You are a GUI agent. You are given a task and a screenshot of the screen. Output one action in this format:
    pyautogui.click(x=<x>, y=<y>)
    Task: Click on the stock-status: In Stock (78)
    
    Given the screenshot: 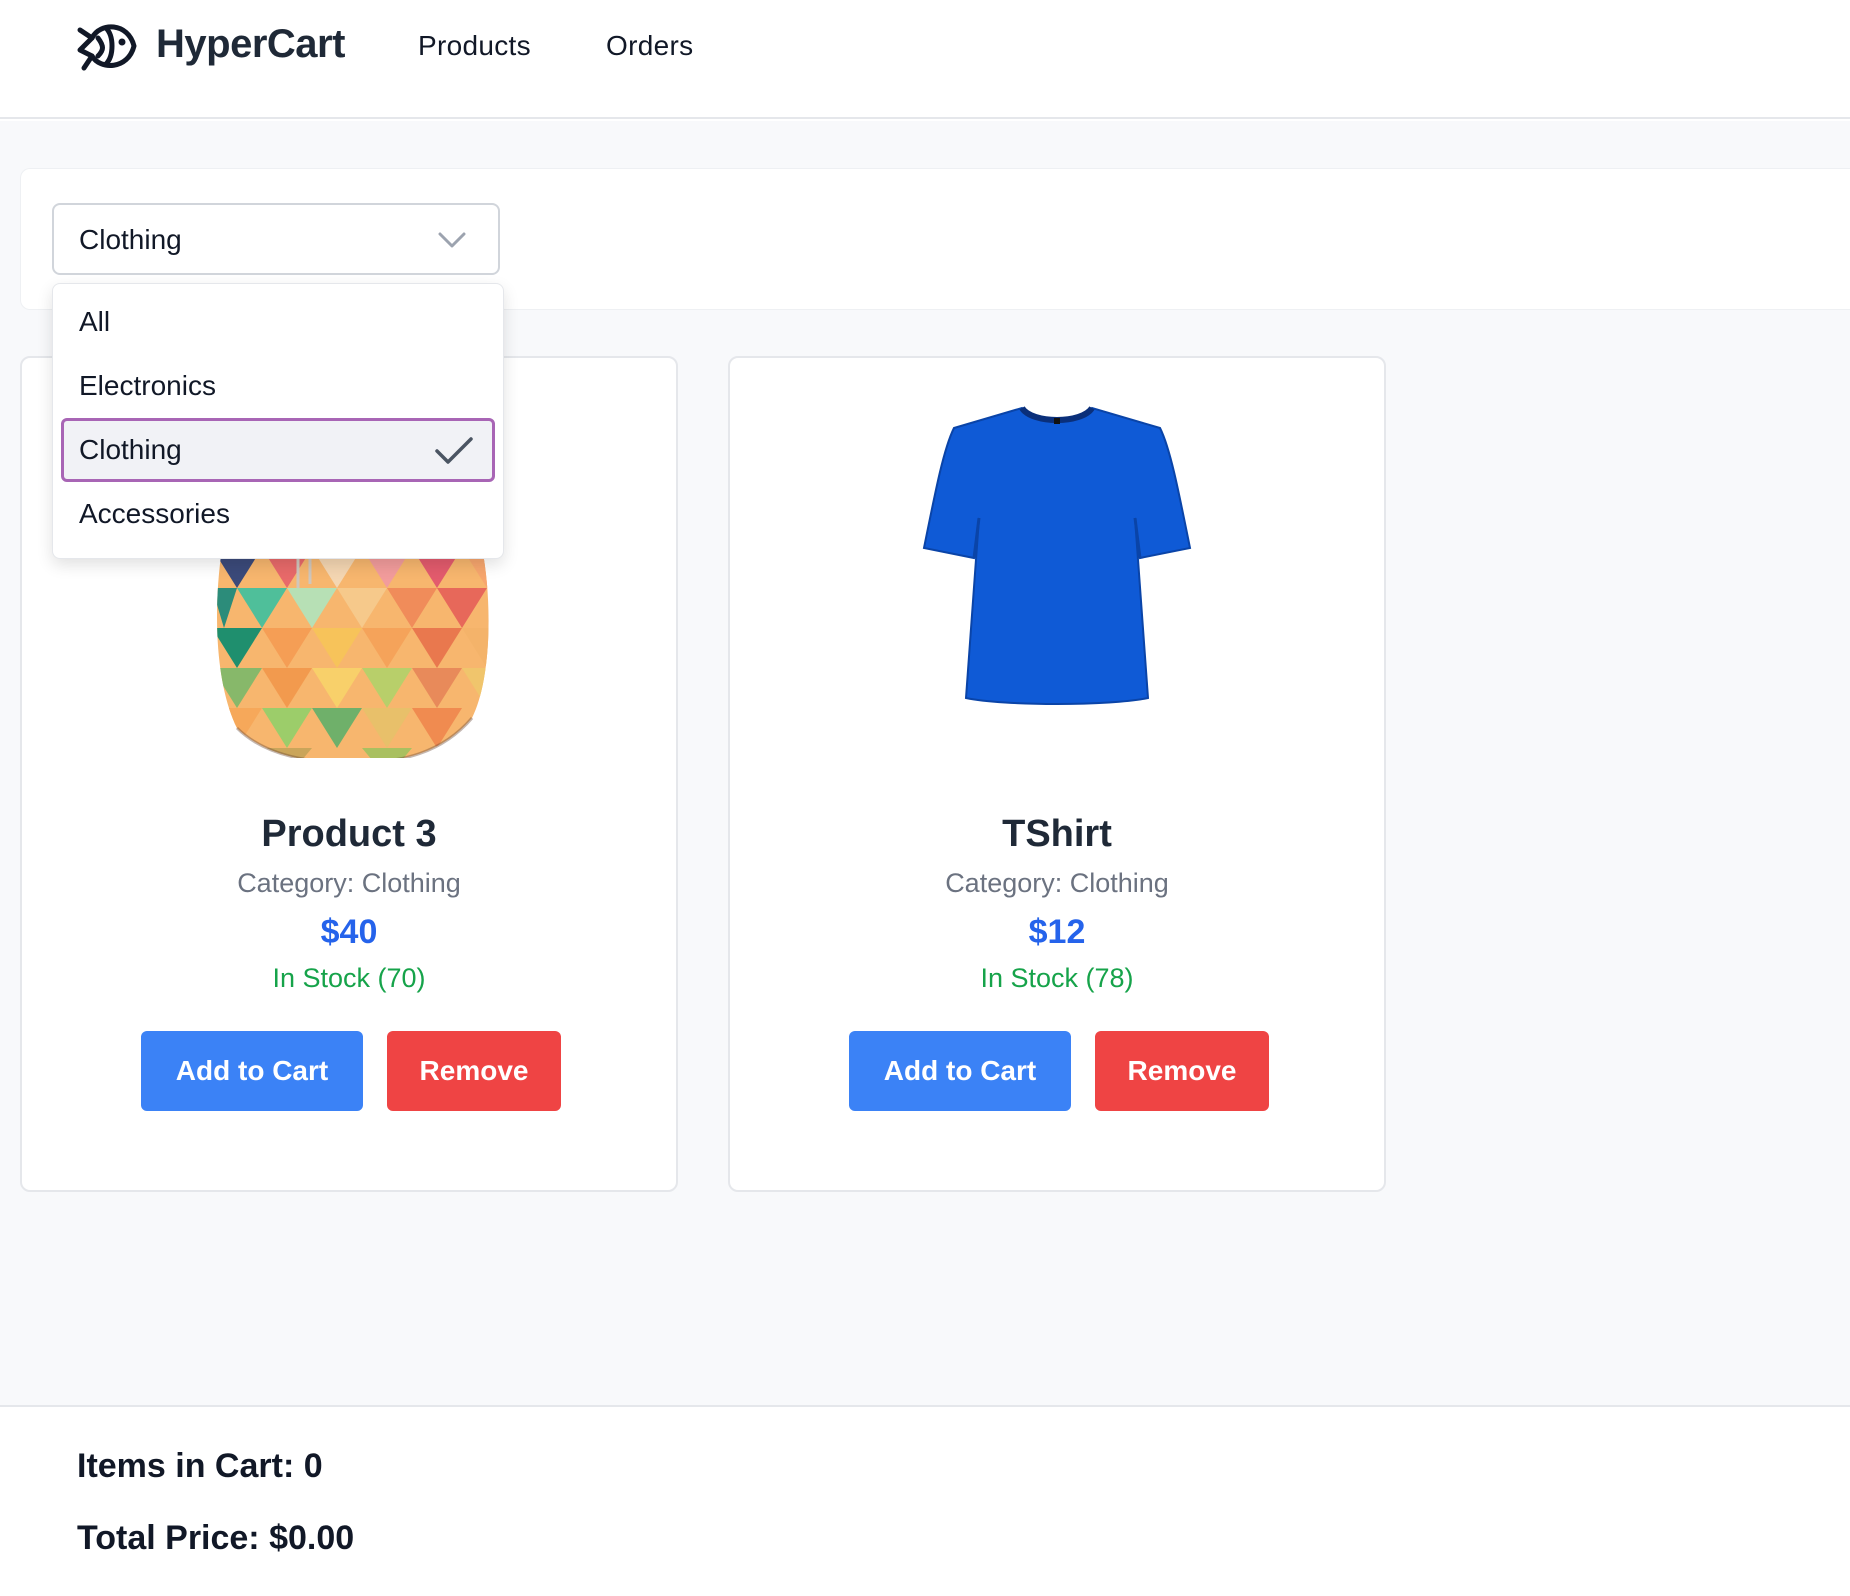 What is the action you would take?
    pyautogui.click(x=1057, y=978)
    